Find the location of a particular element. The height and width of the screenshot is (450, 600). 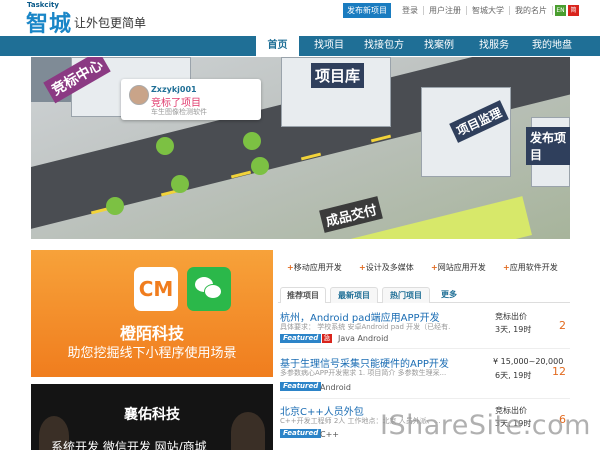

sign-publish: 发布项目 is located at coordinates (548, 146).